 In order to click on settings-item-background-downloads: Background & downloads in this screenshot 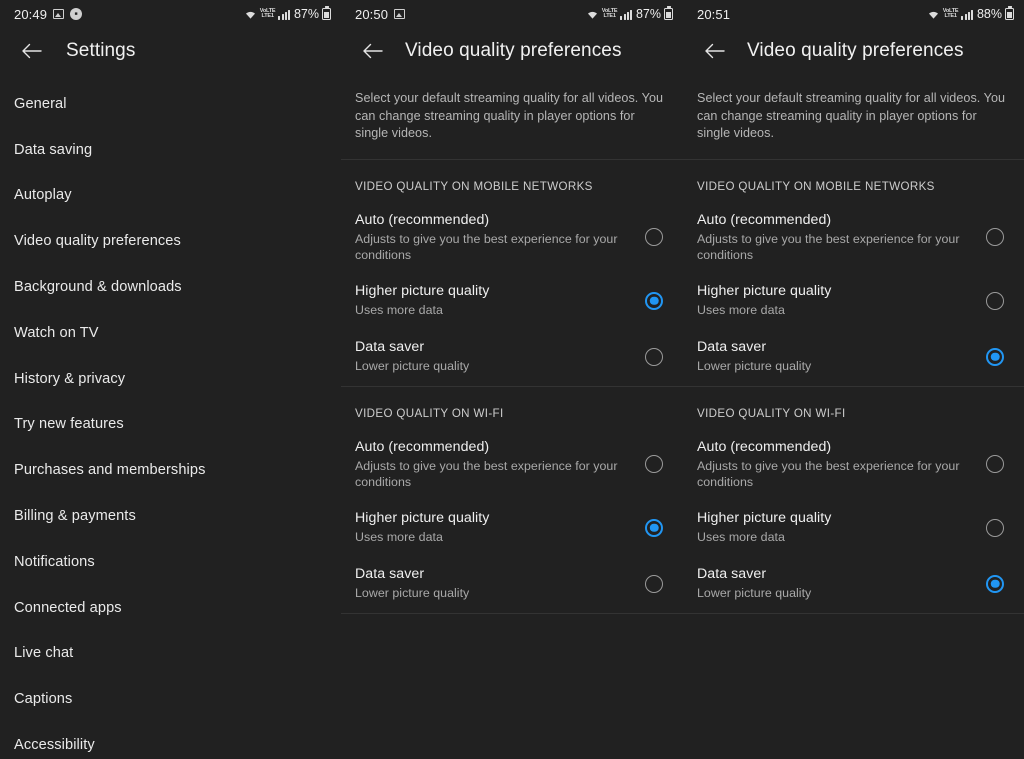, I will do `click(170, 287)`.